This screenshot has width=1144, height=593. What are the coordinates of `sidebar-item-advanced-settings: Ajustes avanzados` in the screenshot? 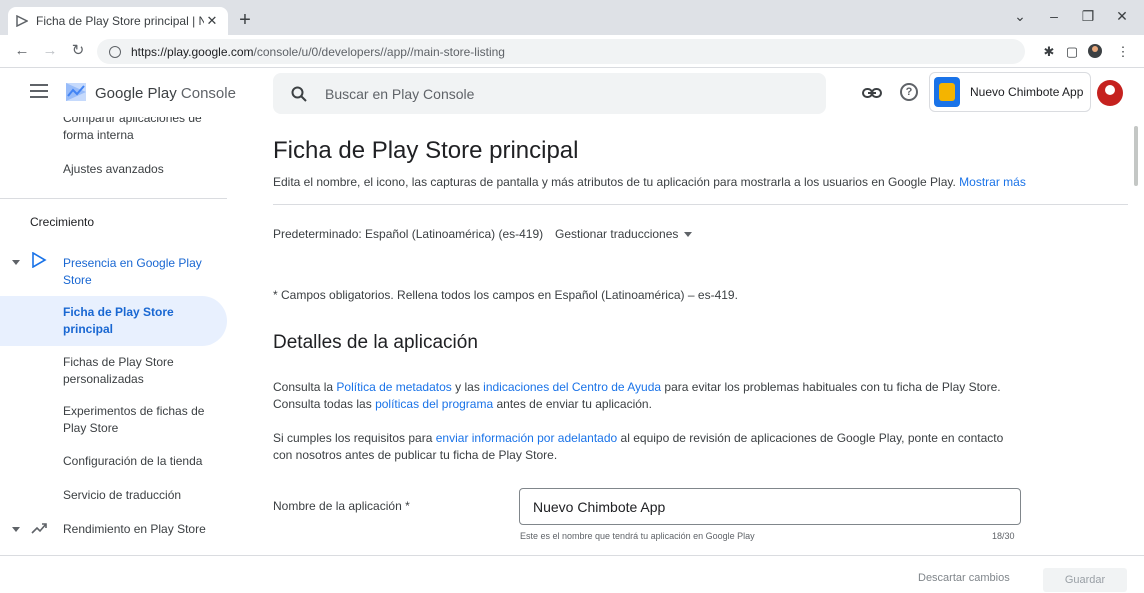 It's located at (113, 169).